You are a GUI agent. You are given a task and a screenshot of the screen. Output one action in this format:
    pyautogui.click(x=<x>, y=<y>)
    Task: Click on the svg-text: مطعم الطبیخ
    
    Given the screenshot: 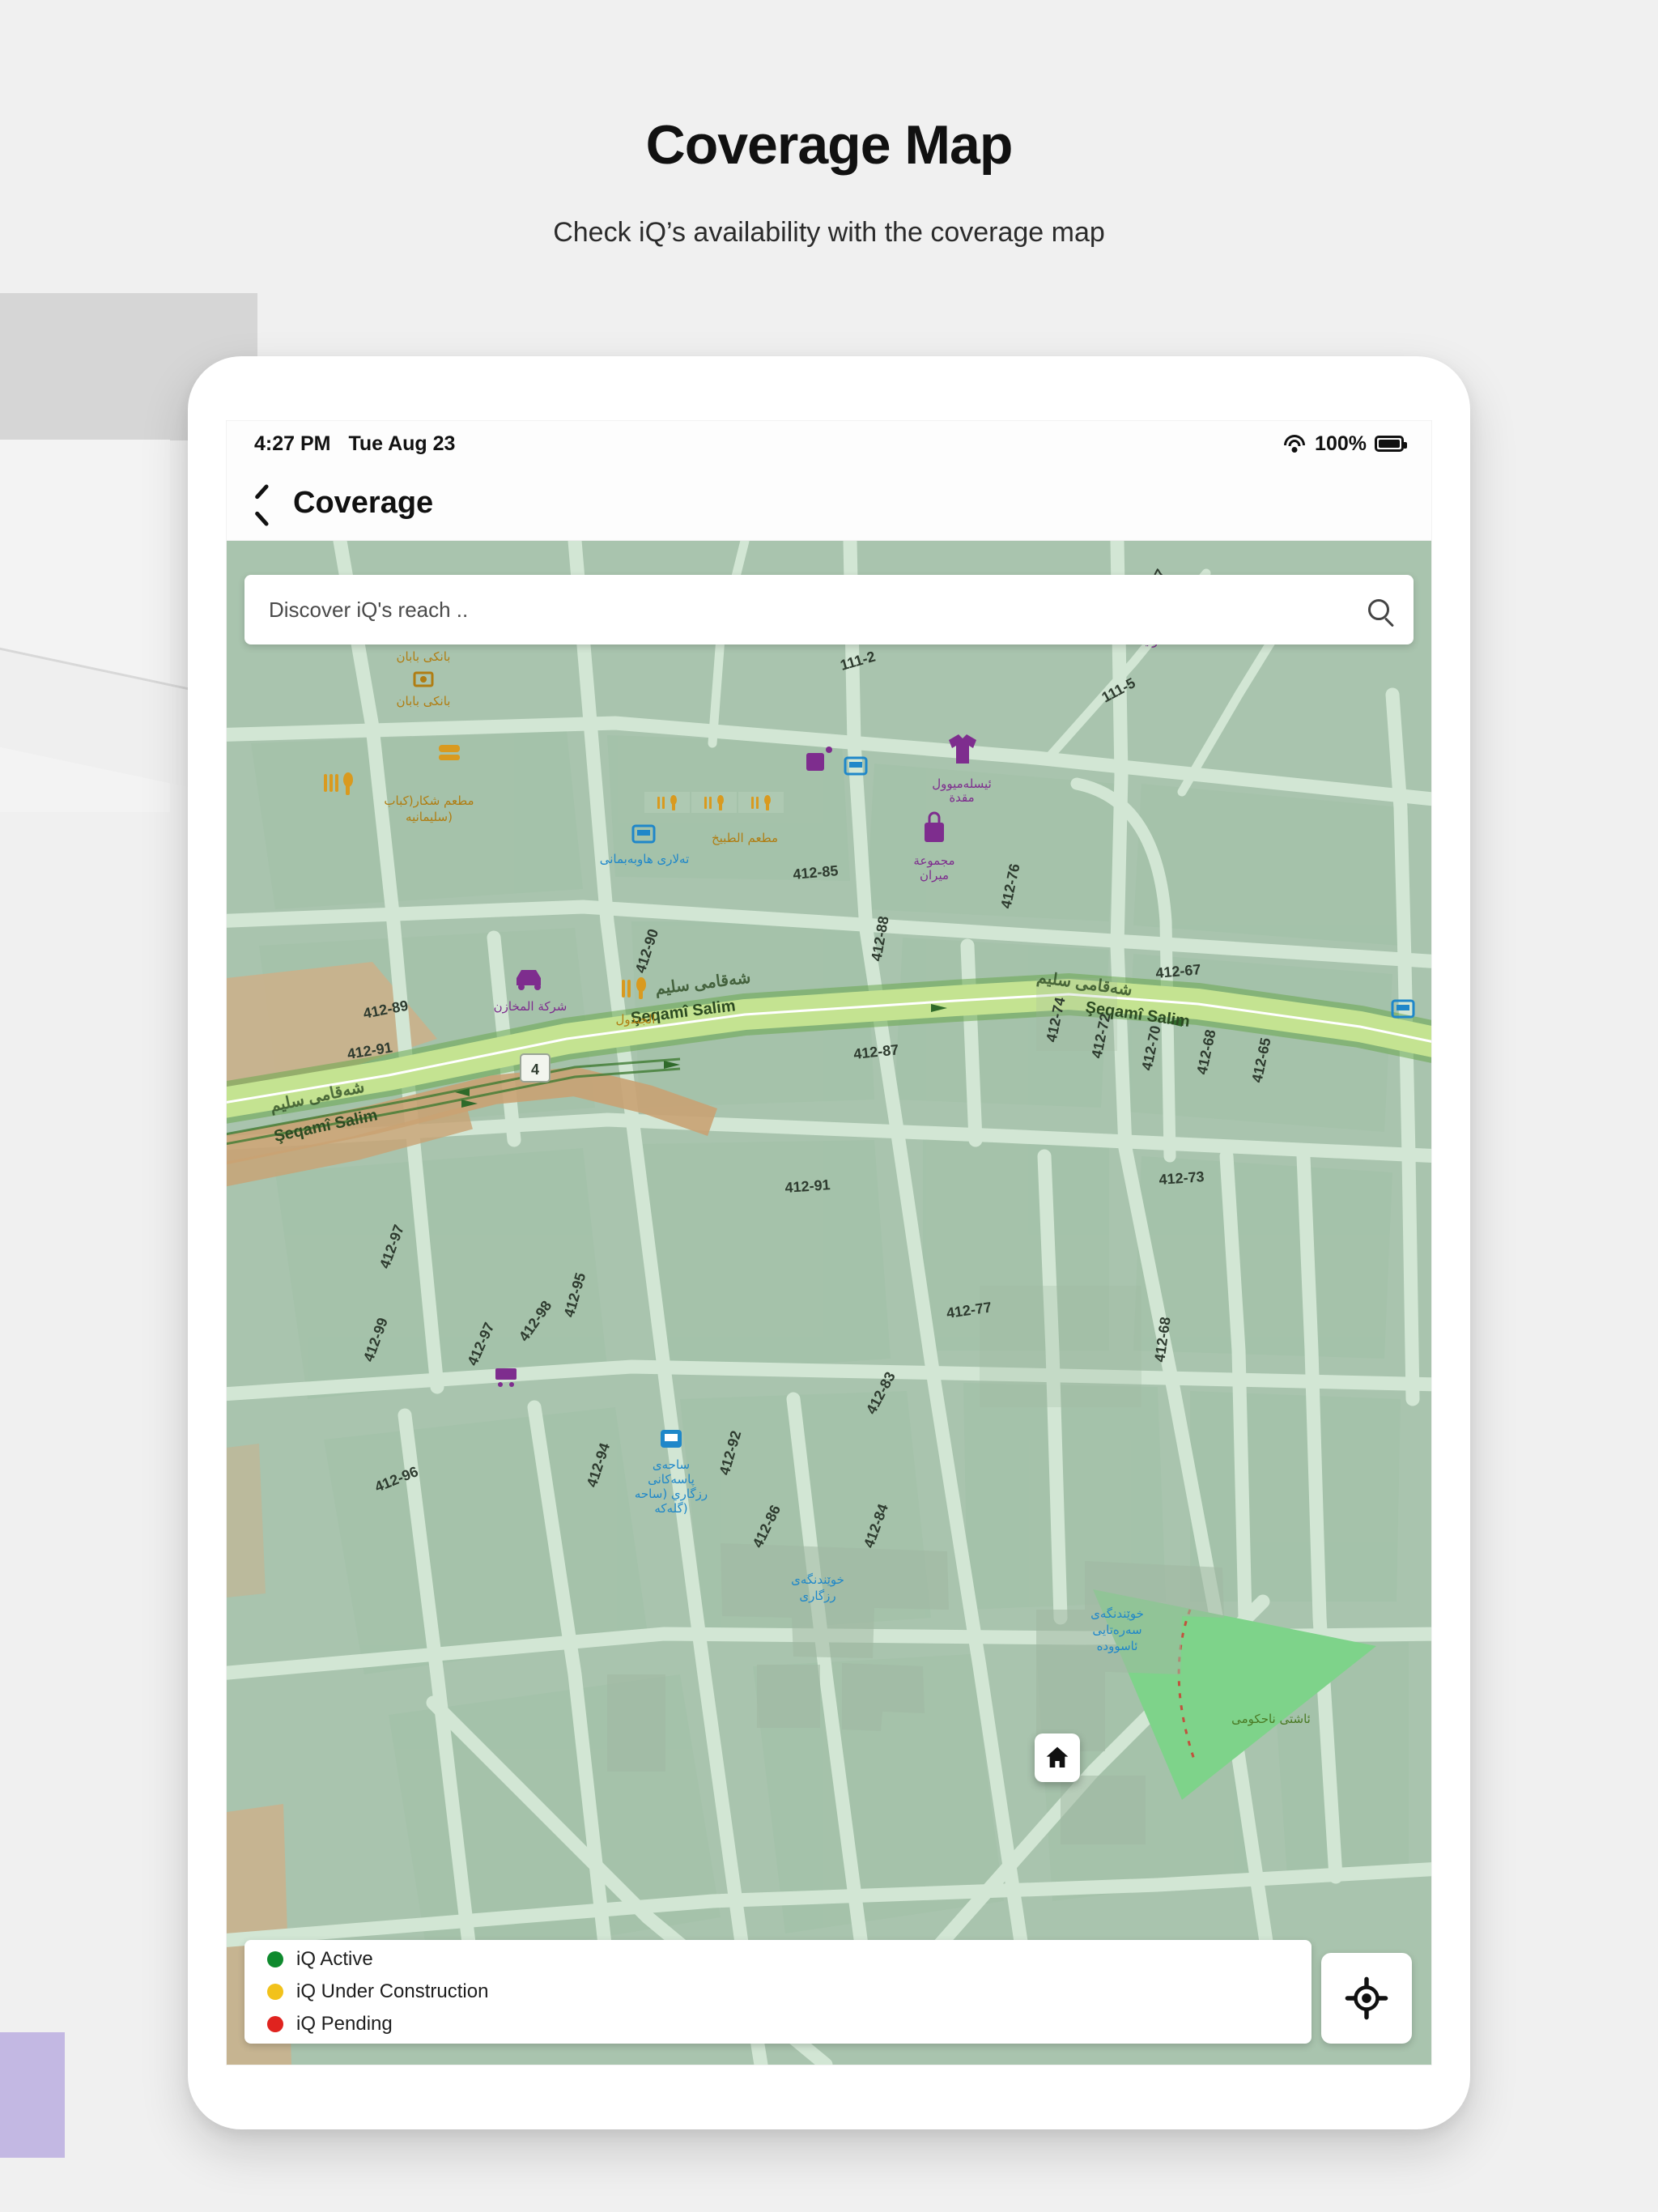 What is the action you would take?
    pyautogui.click(x=745, y=838)
    